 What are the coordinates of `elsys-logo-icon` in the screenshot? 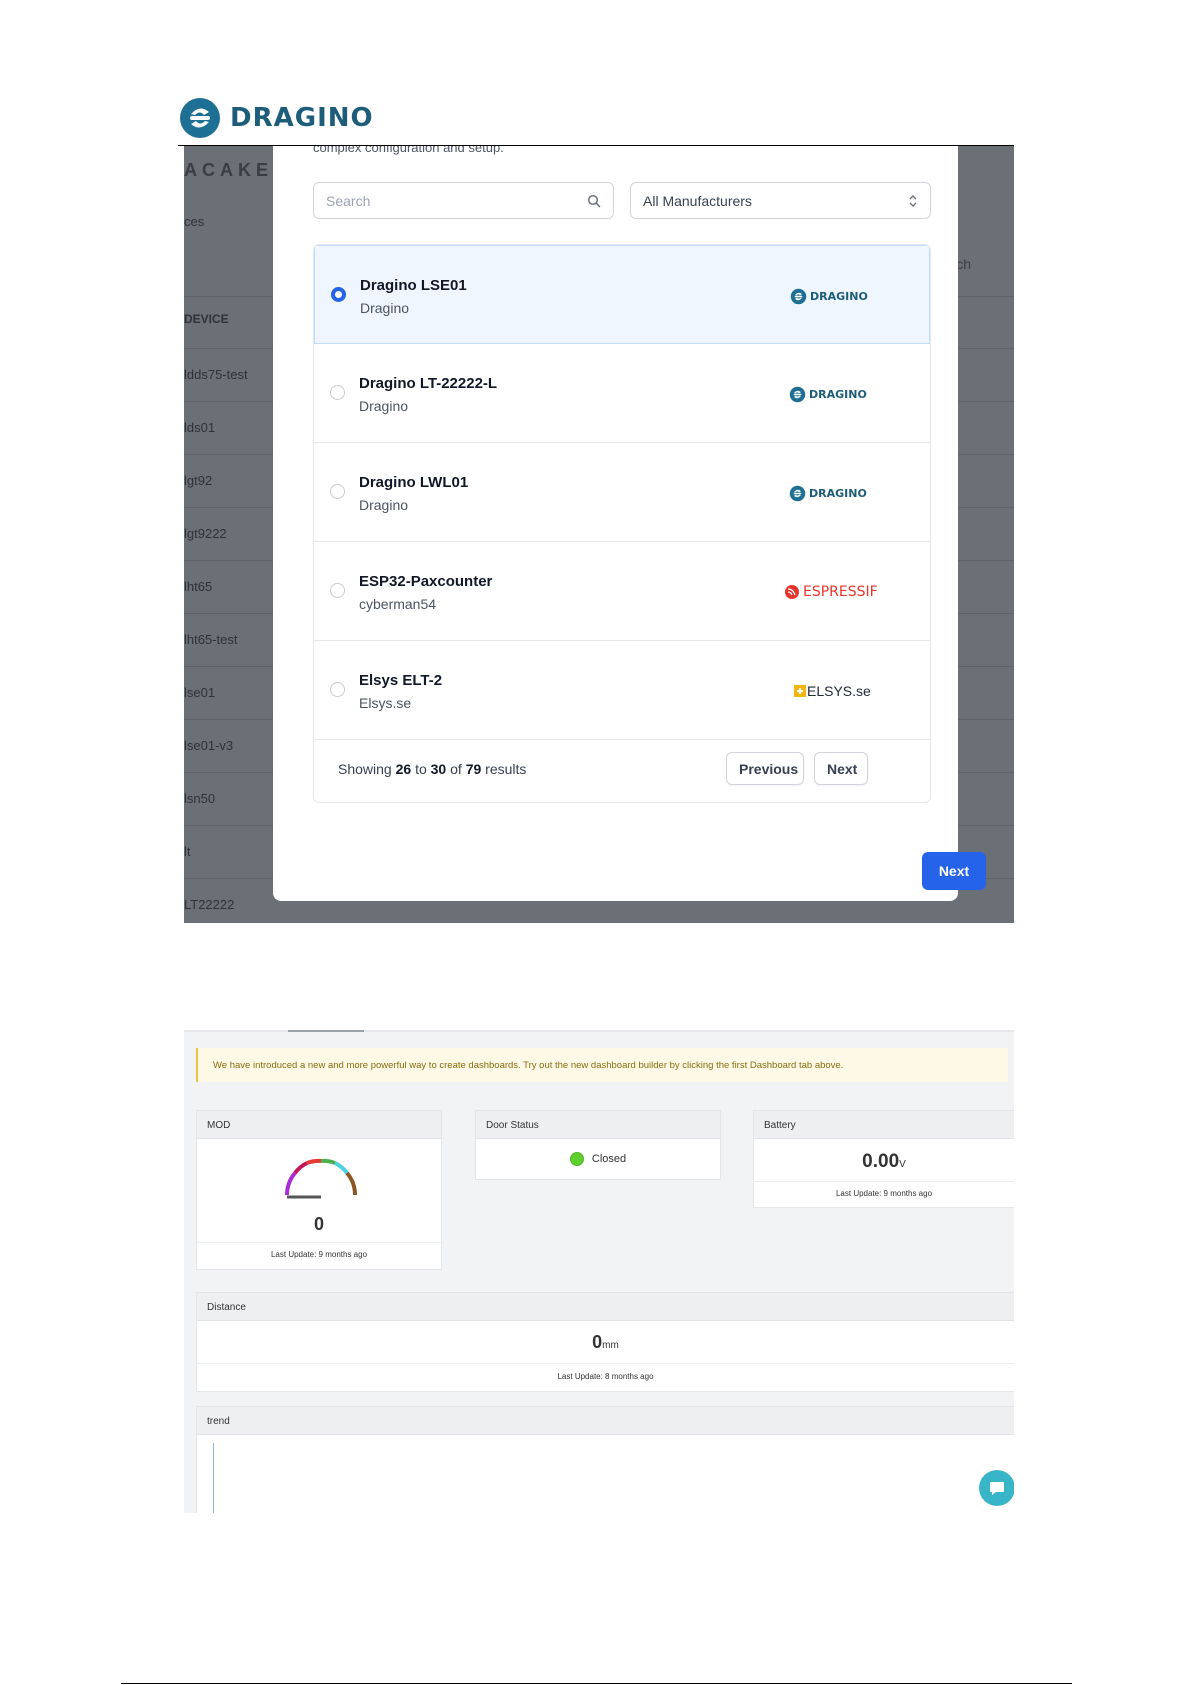 It's located at (800, 691).